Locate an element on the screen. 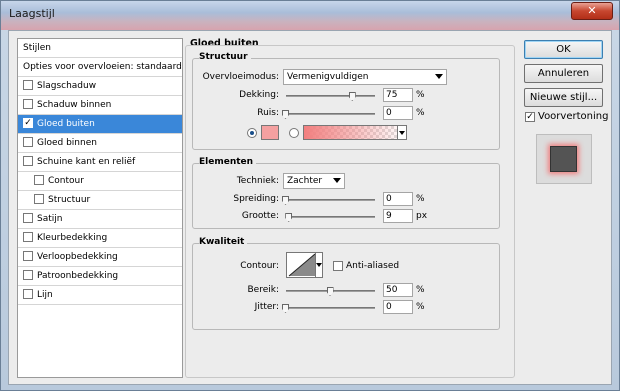 This screenshot has height=391, width=620. style-item-label: Schaduw binnen is located at coordinates (74, 105).